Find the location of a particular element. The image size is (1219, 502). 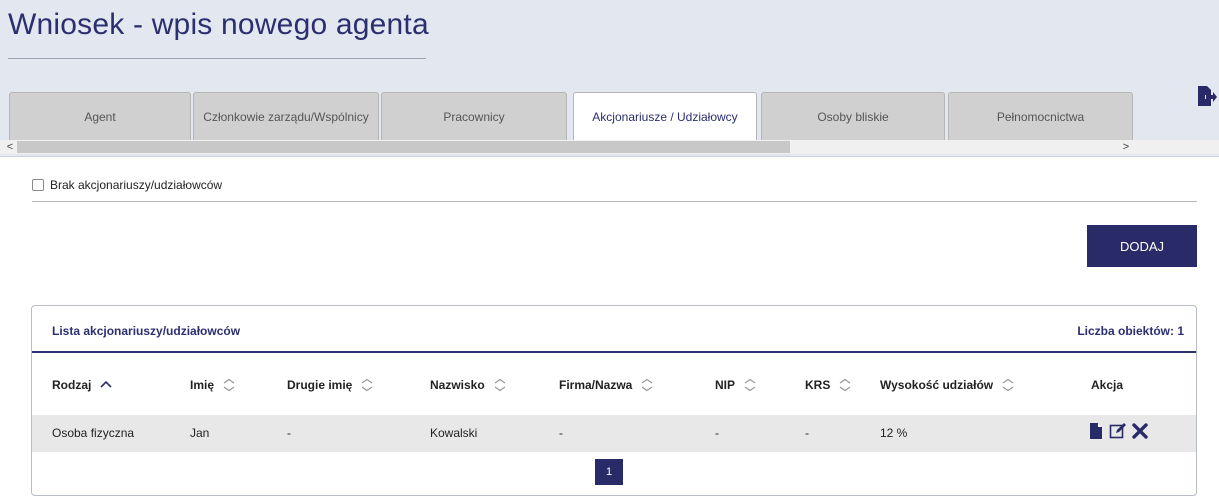

column-header-firma: Firma/Nazwa is located at coordinates (606, 385).